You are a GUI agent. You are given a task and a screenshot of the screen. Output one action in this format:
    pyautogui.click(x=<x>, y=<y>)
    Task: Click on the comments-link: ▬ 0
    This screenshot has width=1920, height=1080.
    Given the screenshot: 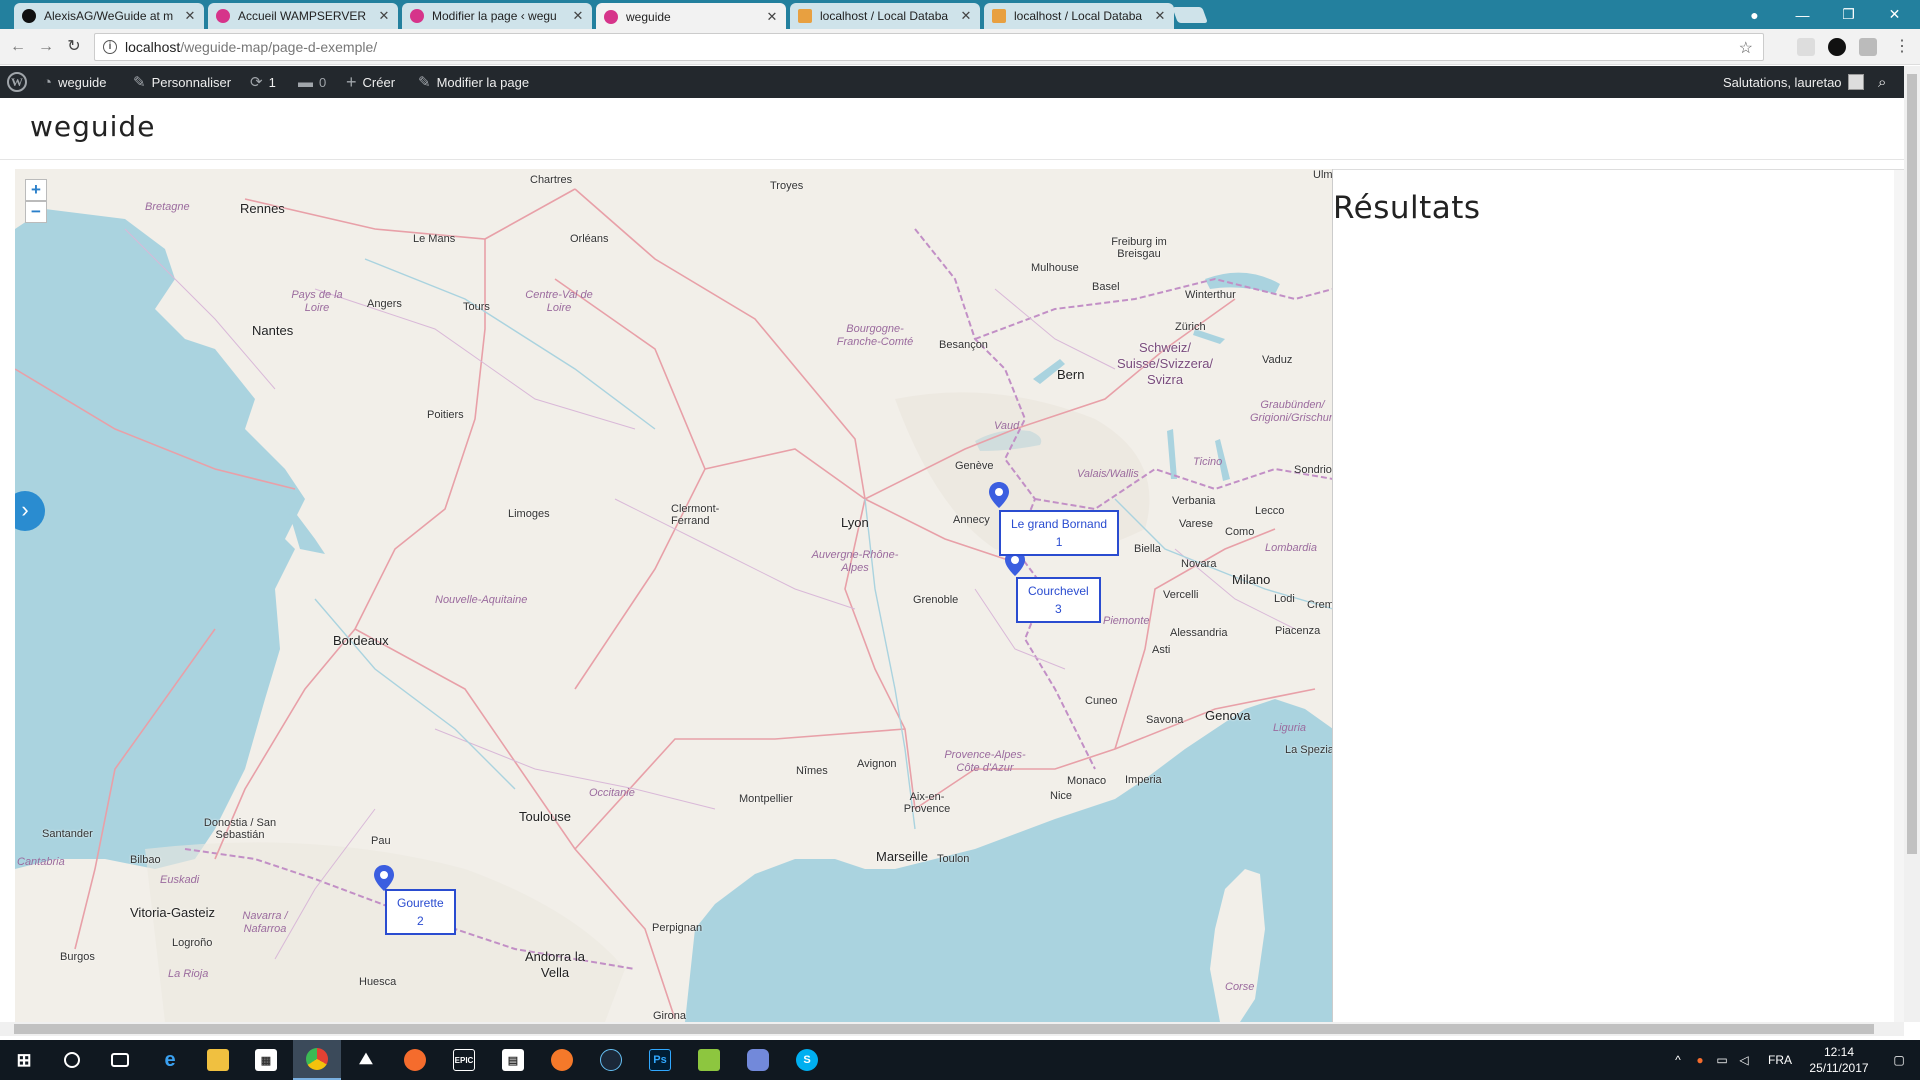 What is the action you would take?
    pyautogui.click(x=312, y=82)
    